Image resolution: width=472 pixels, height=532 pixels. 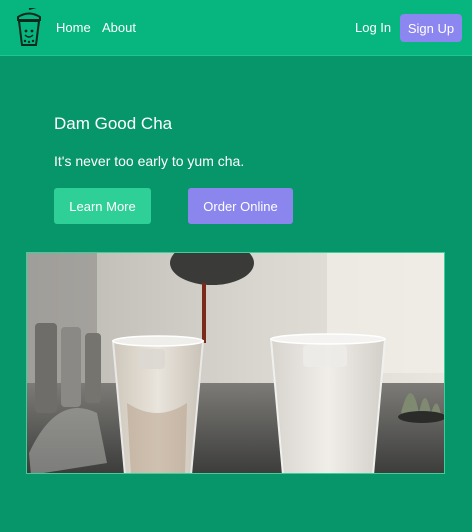 I want to click on boba-cup-logo, so click(x=29, y=28).